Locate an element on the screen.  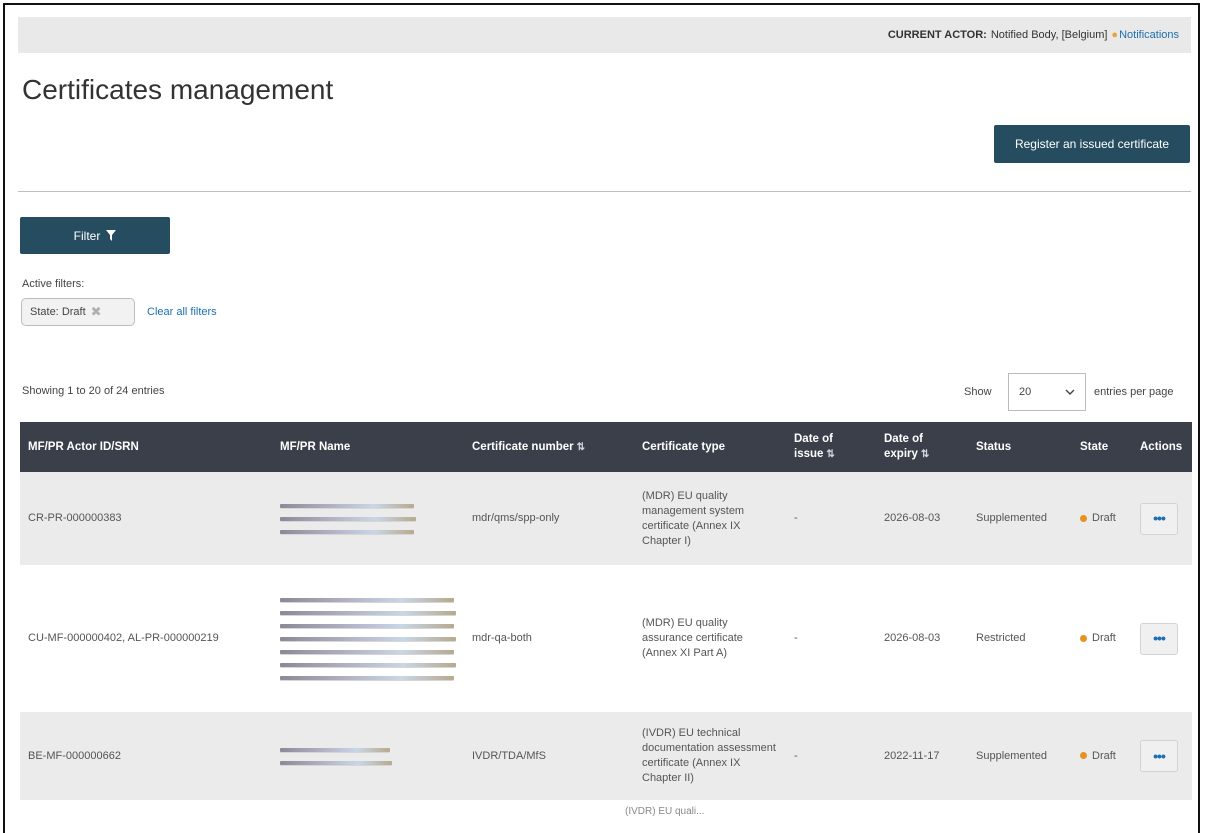
cell-actor-id: CR-PR-000000383 is located at coordinates (75, 518).